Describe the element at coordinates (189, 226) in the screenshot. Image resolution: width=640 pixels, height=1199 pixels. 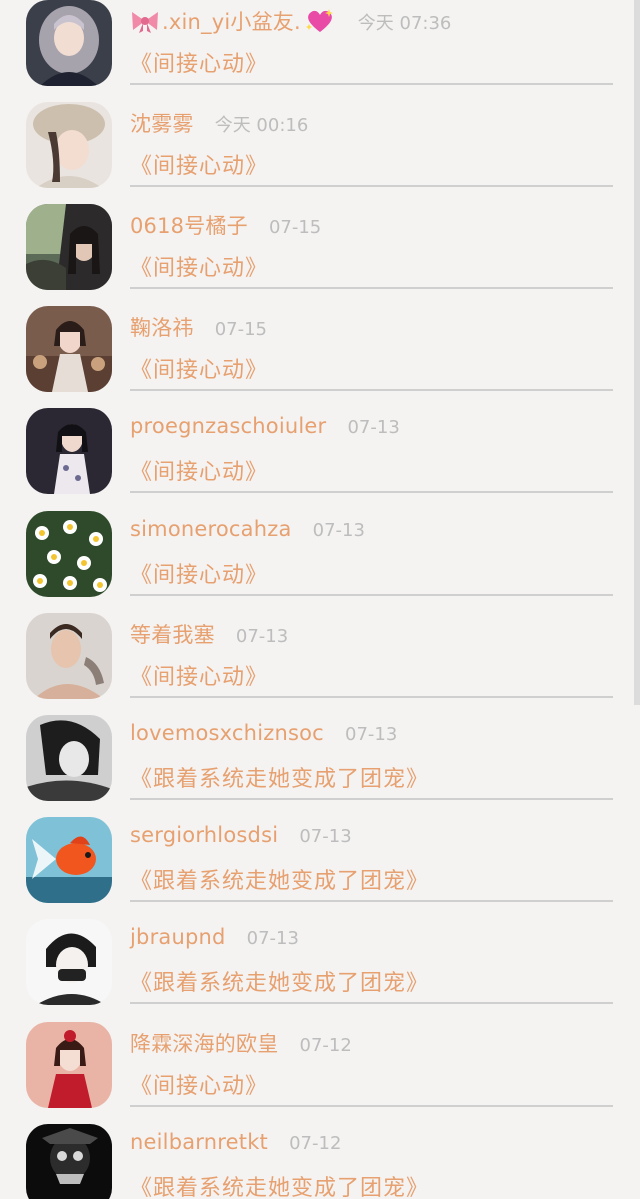
I see `username: 0618号橘子` at that location.